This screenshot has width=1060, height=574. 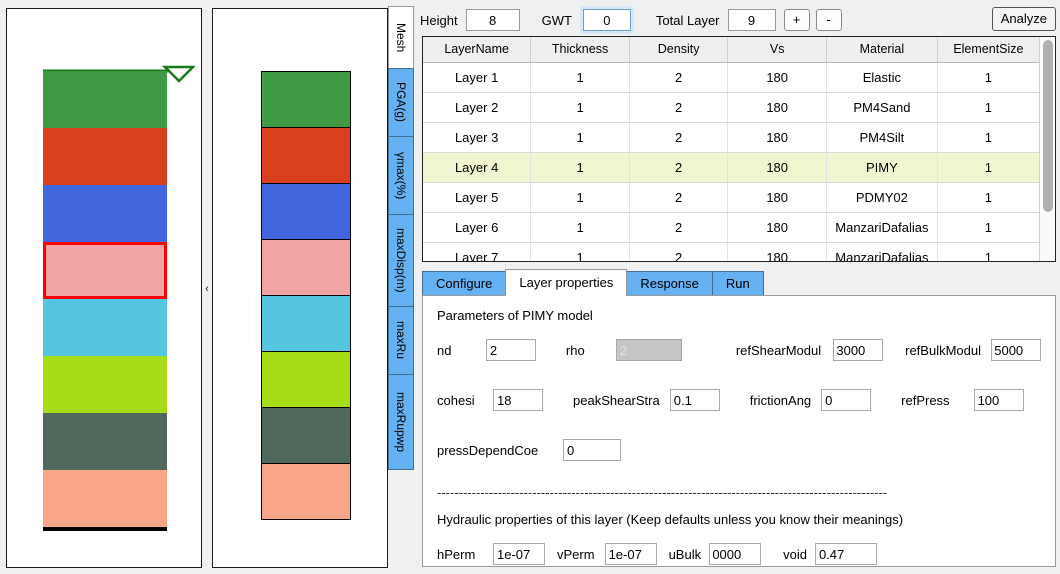 What do you see at coordinates (477, 197) in the screenshot?
I see `cell-layername: Layer 5` at bounding box center [477, 197].